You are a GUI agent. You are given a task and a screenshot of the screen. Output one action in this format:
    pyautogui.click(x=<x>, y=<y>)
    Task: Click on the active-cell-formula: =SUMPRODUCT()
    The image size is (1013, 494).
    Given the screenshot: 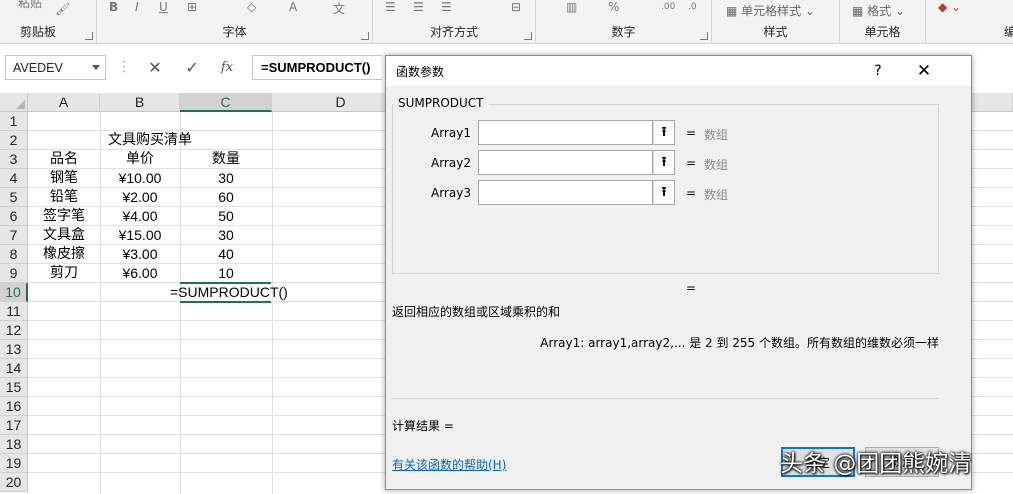 What is the action you would take?
    pyautogui.click(x=232, y=292)
    